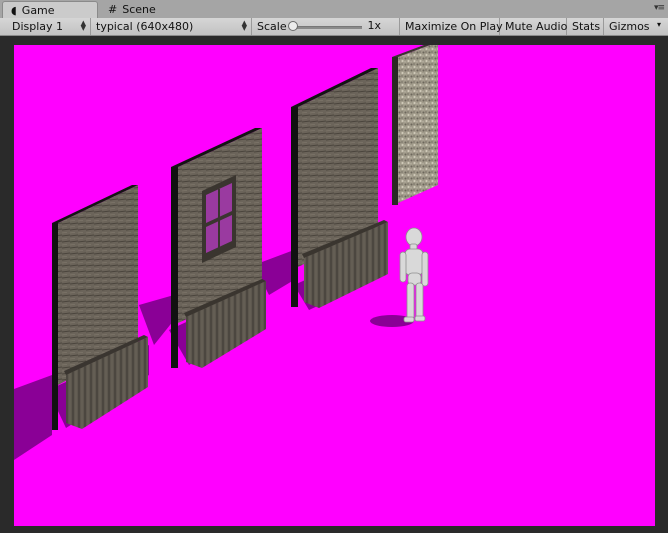  I want to click on resolution-dropdown: typical (640x480) ▲ ▼, so click(171, 26).